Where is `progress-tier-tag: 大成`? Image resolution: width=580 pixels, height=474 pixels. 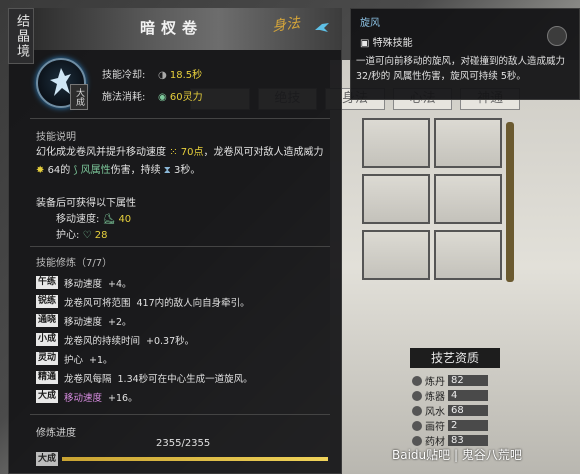 progress-tier-tag: 大成 is located at coordinates (47, 459).